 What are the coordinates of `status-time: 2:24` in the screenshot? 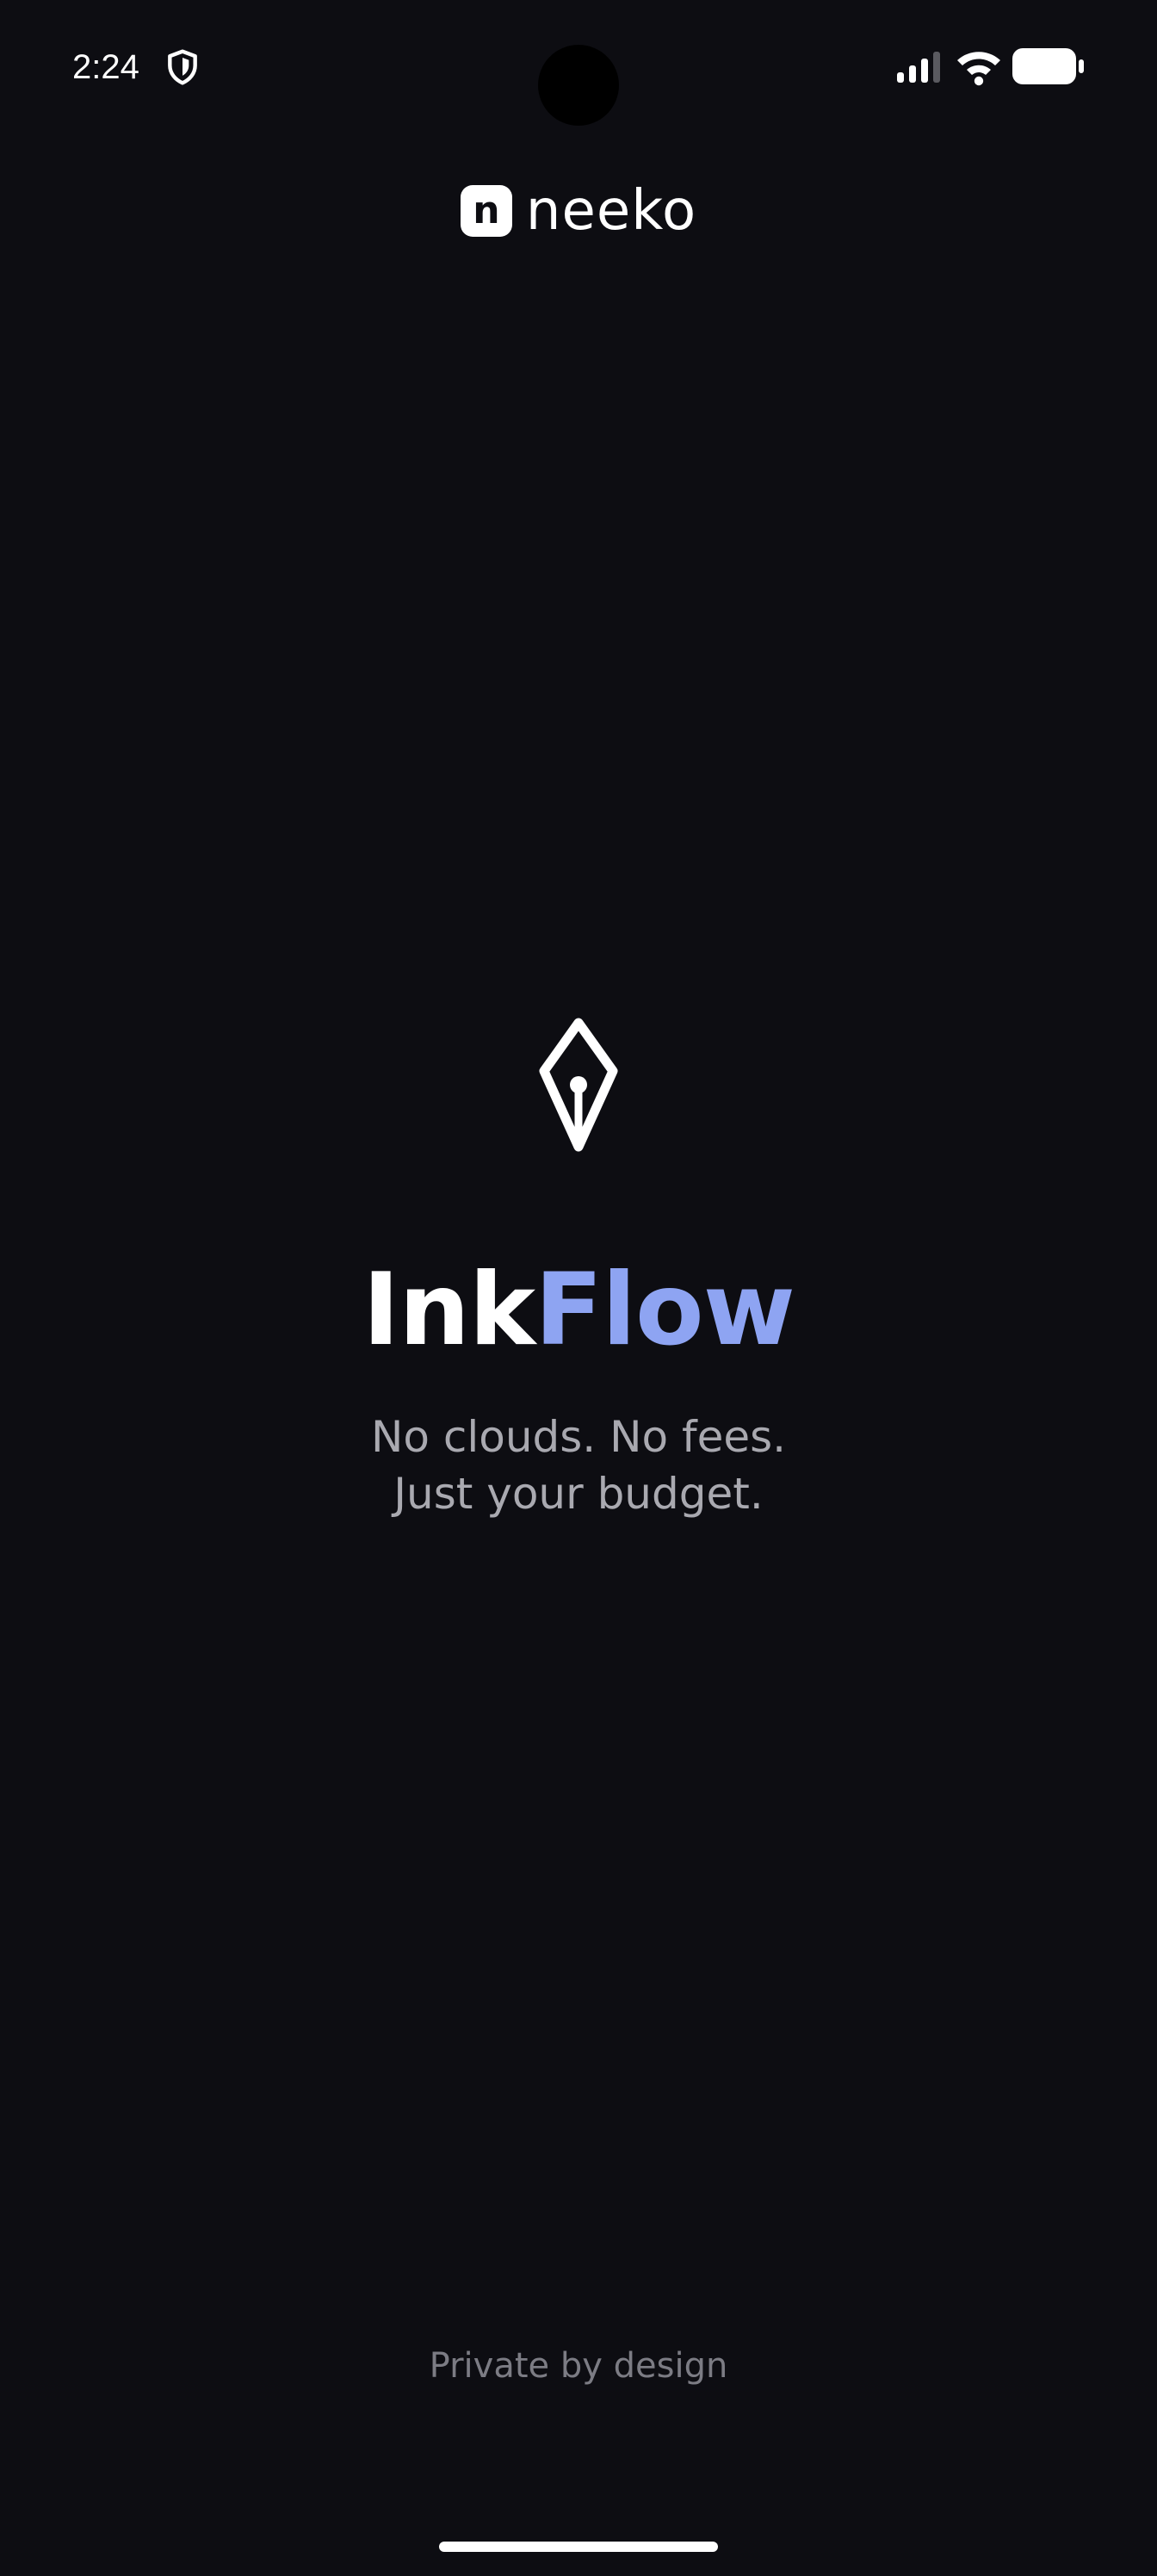 It's located at (106, 67).